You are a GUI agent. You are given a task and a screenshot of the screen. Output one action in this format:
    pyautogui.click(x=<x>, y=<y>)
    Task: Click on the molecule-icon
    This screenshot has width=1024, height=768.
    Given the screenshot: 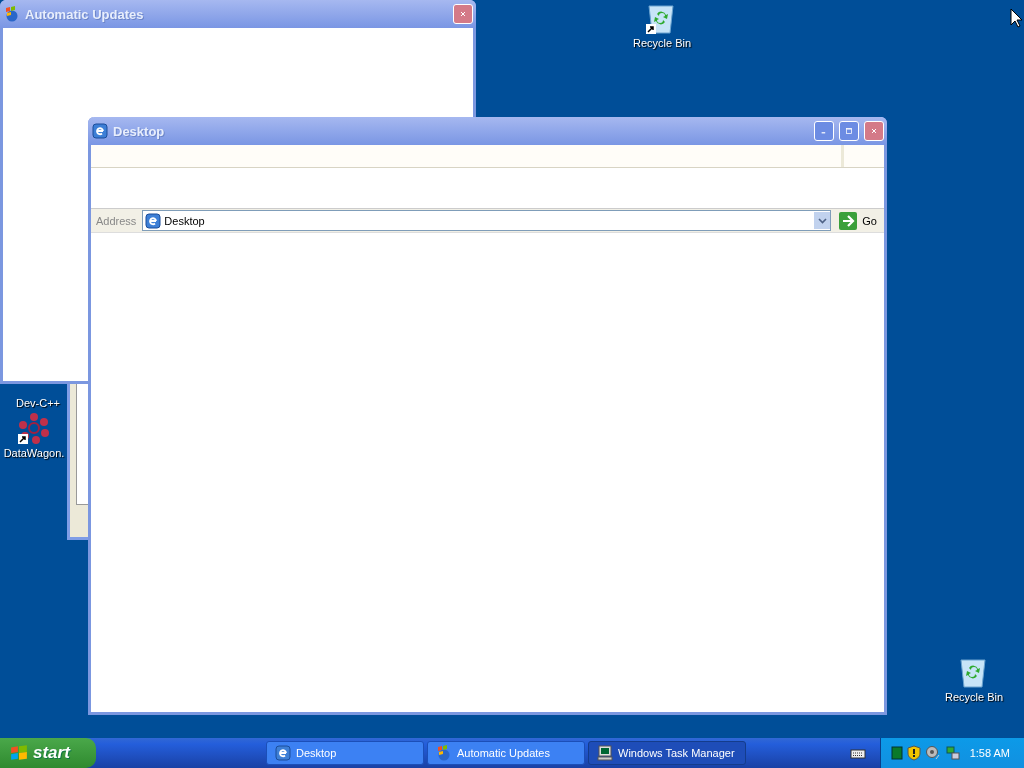 What is the action you would take?
    pyautogui.click(x=34, y=428)
    